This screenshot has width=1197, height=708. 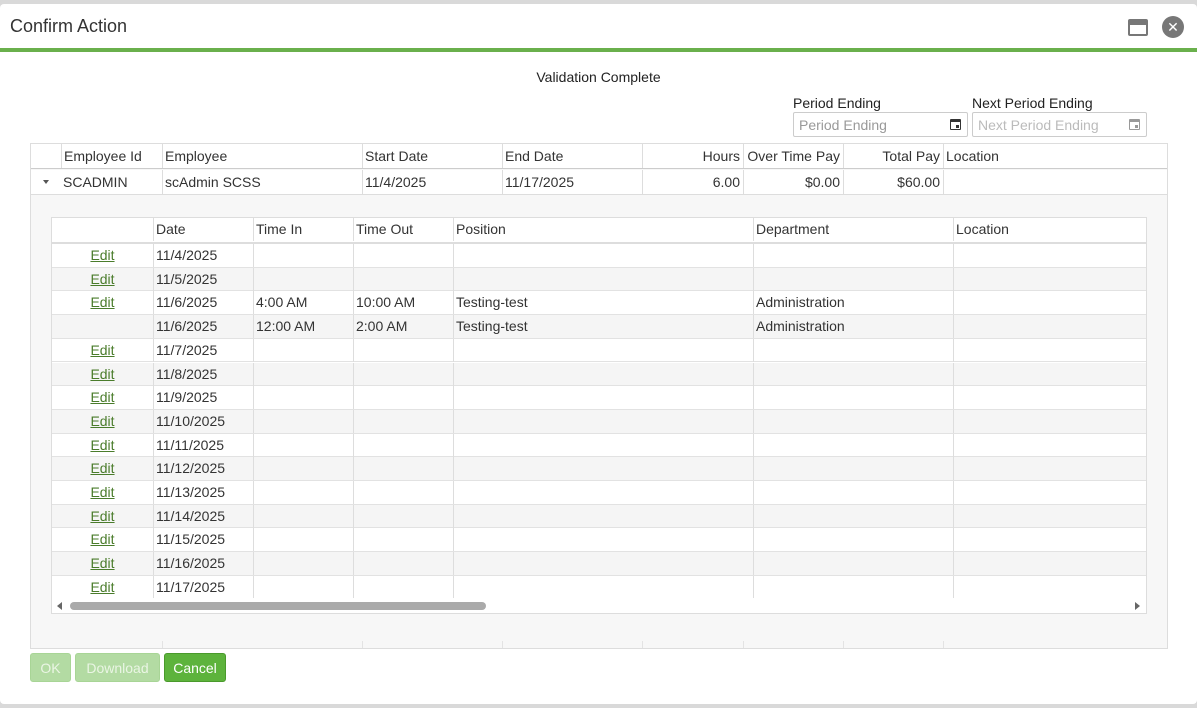 I want to click on cell-date: 11/4/2025, so click(x=203, y=255).